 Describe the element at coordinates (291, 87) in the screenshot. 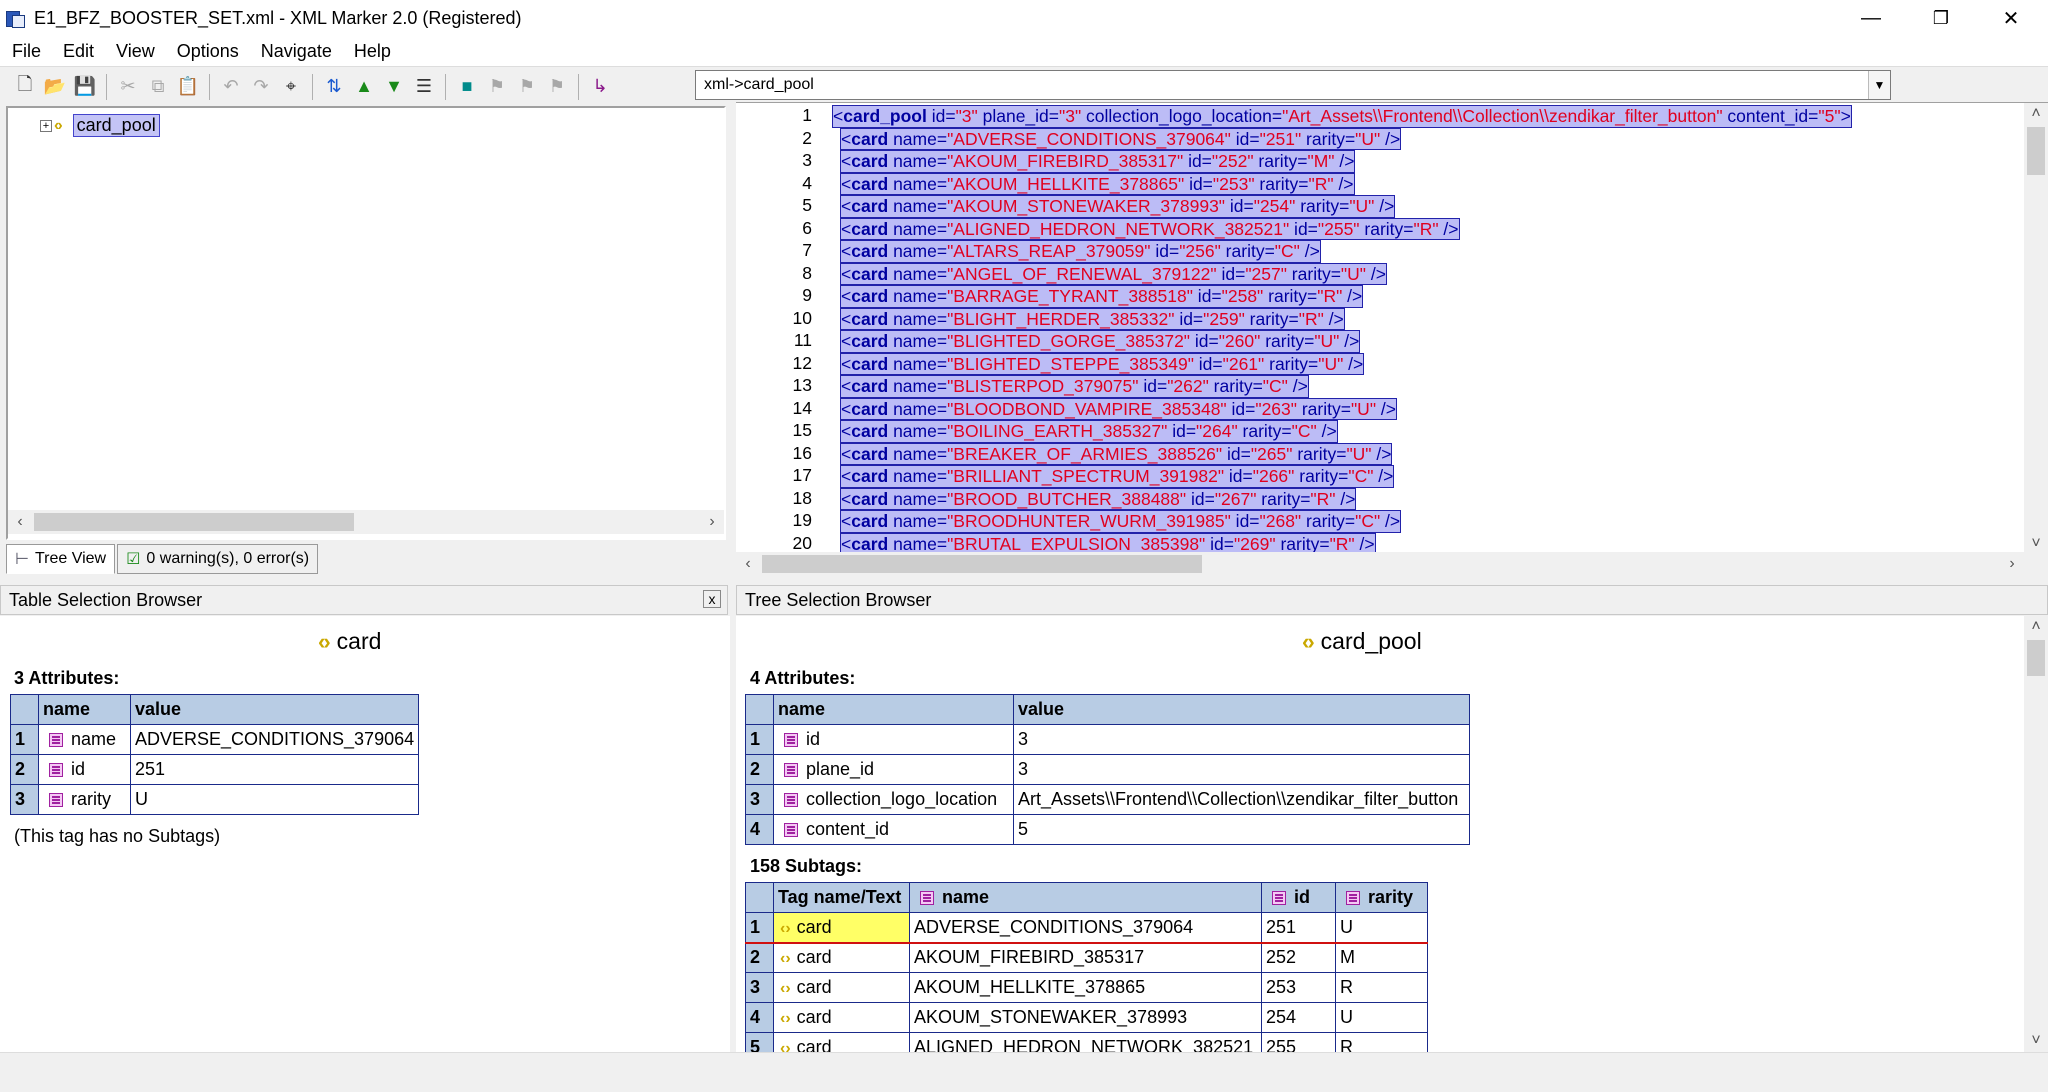

I see `find-binoculars-icon: ⌖` at that location.